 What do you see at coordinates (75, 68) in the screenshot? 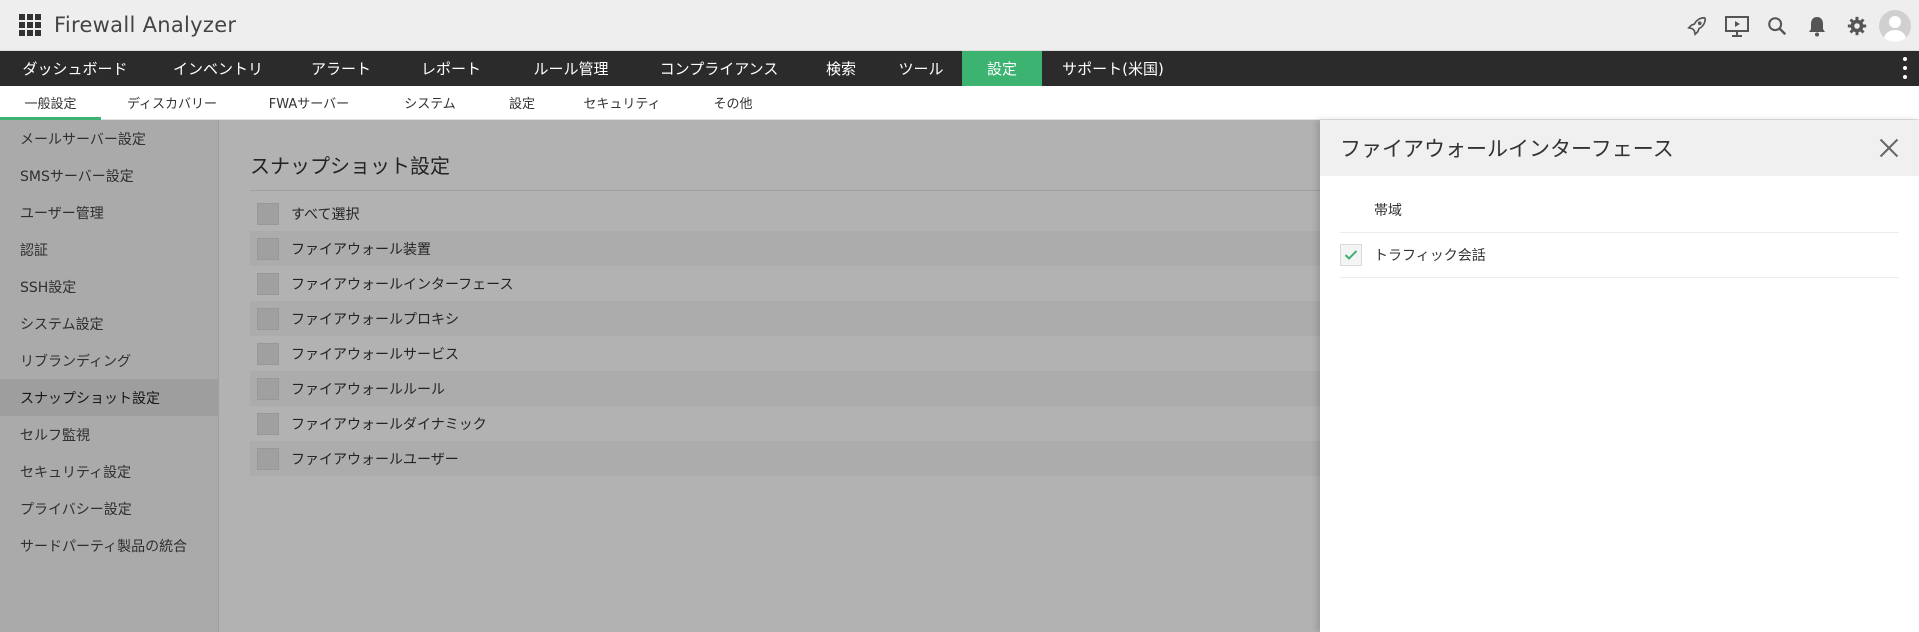
I see `nav-dashboard: ダッシュボード` at bounding box center [75, 68].